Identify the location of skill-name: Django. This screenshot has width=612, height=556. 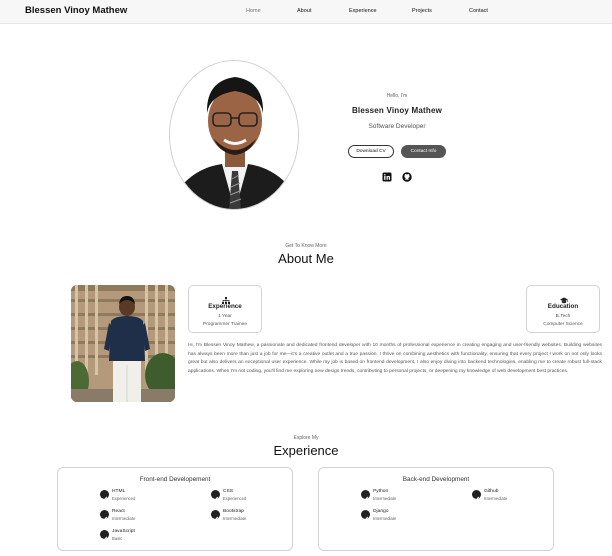
(381, 511).